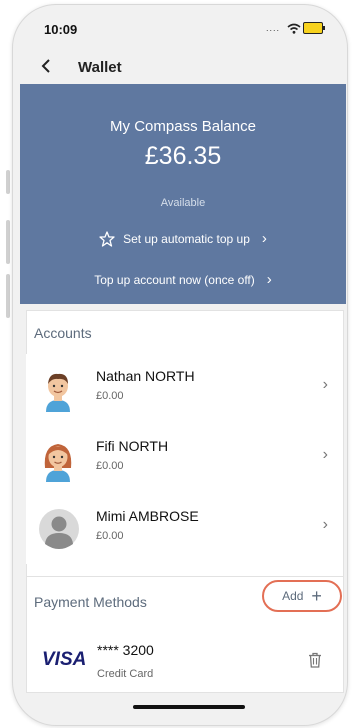  What do you see at coordinates (8, 242) in the screenshot?
I see `volume-up-button` at bounding box center [8, 242].